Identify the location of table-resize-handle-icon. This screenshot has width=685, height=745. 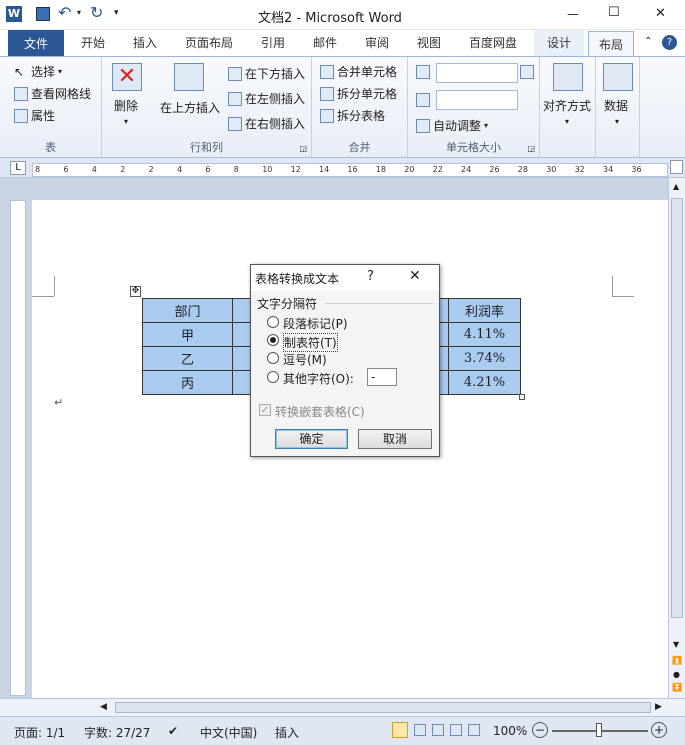
(522, 397).